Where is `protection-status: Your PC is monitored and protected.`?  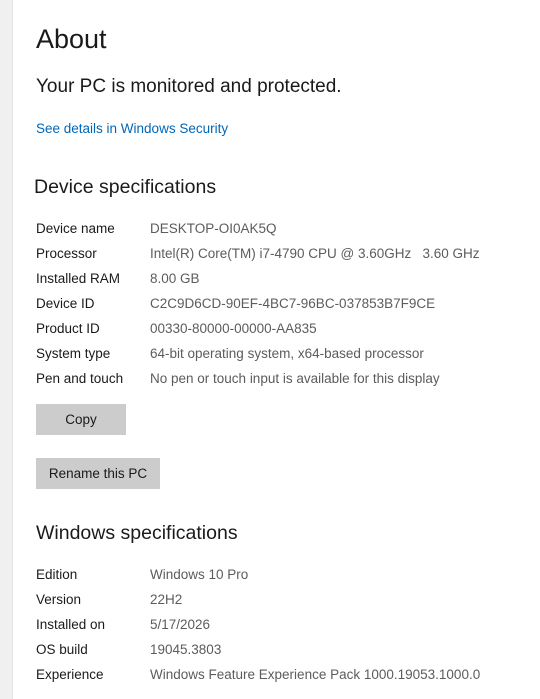 protection-status: Your PC is monitored and protected. is located at coordinates (189, 86).